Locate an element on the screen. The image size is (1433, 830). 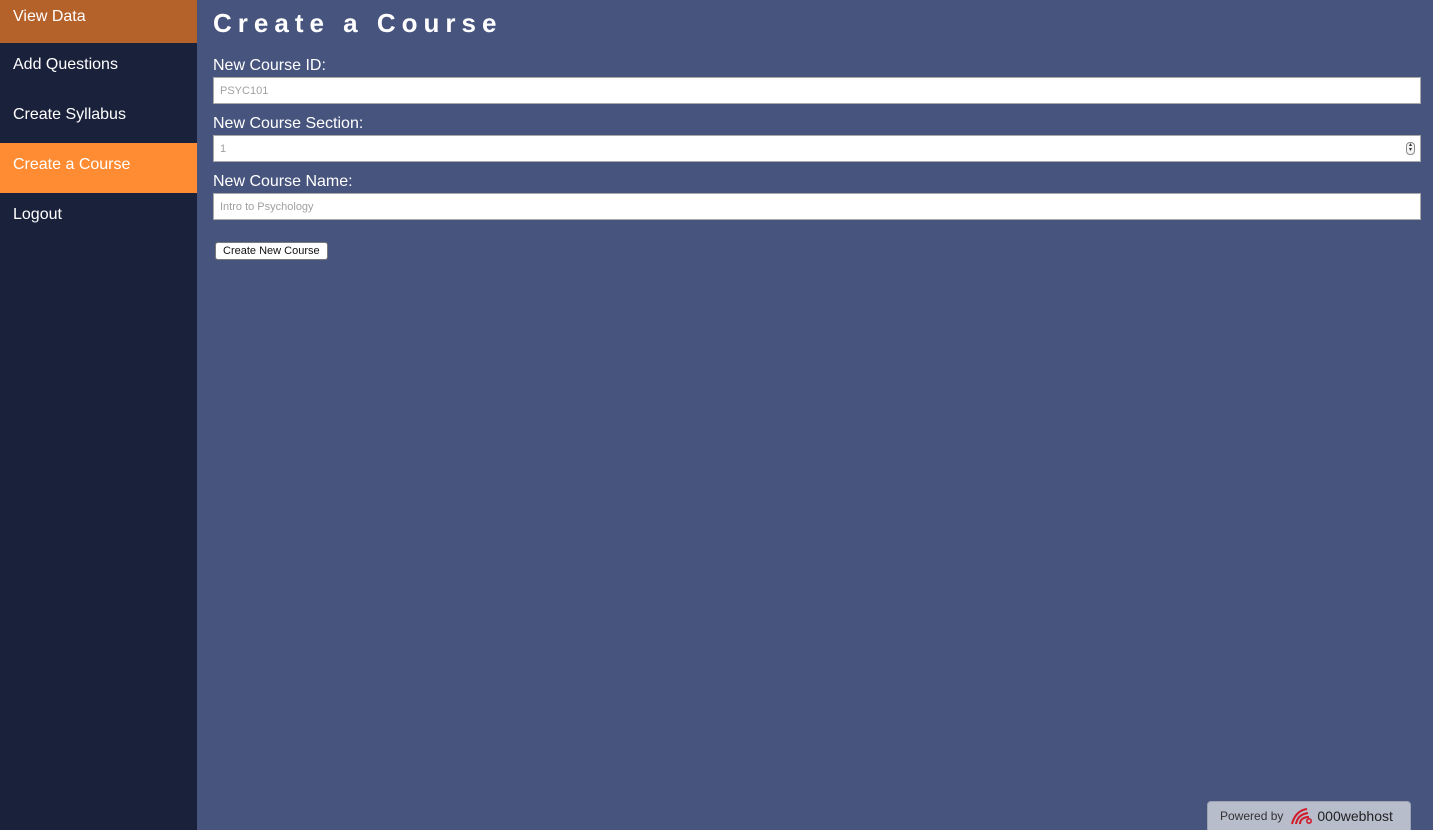
000webhost-logo-icon is located at coordinates (1302, 816).